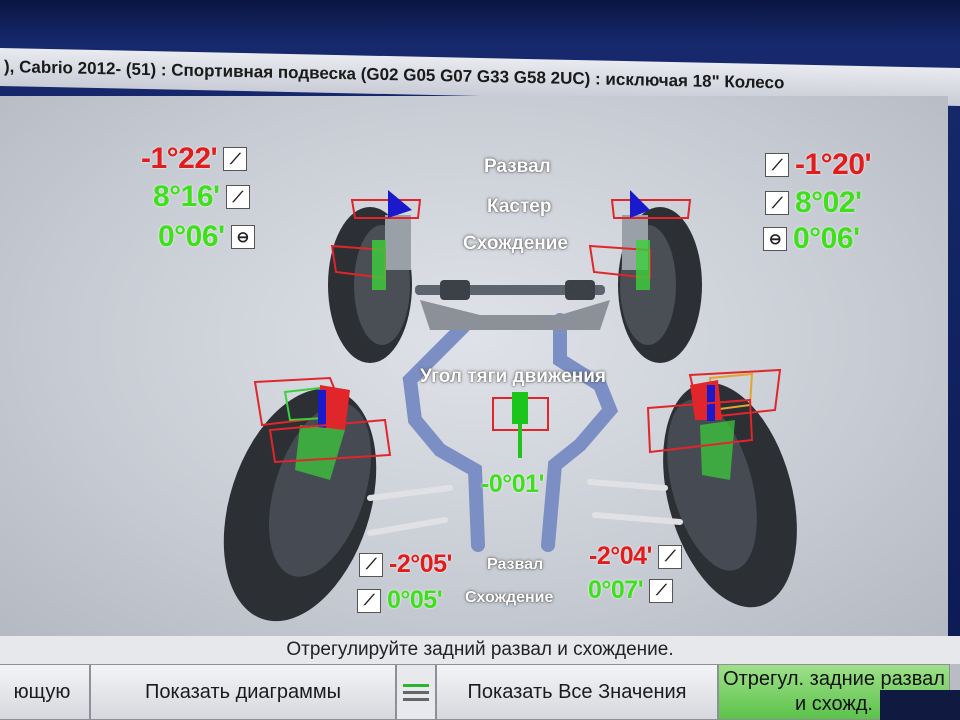  What do you see at coordinates (515, 243) in the screenshot?
I see `front-toe-label: Схождение` at bounding box center [515, 243].